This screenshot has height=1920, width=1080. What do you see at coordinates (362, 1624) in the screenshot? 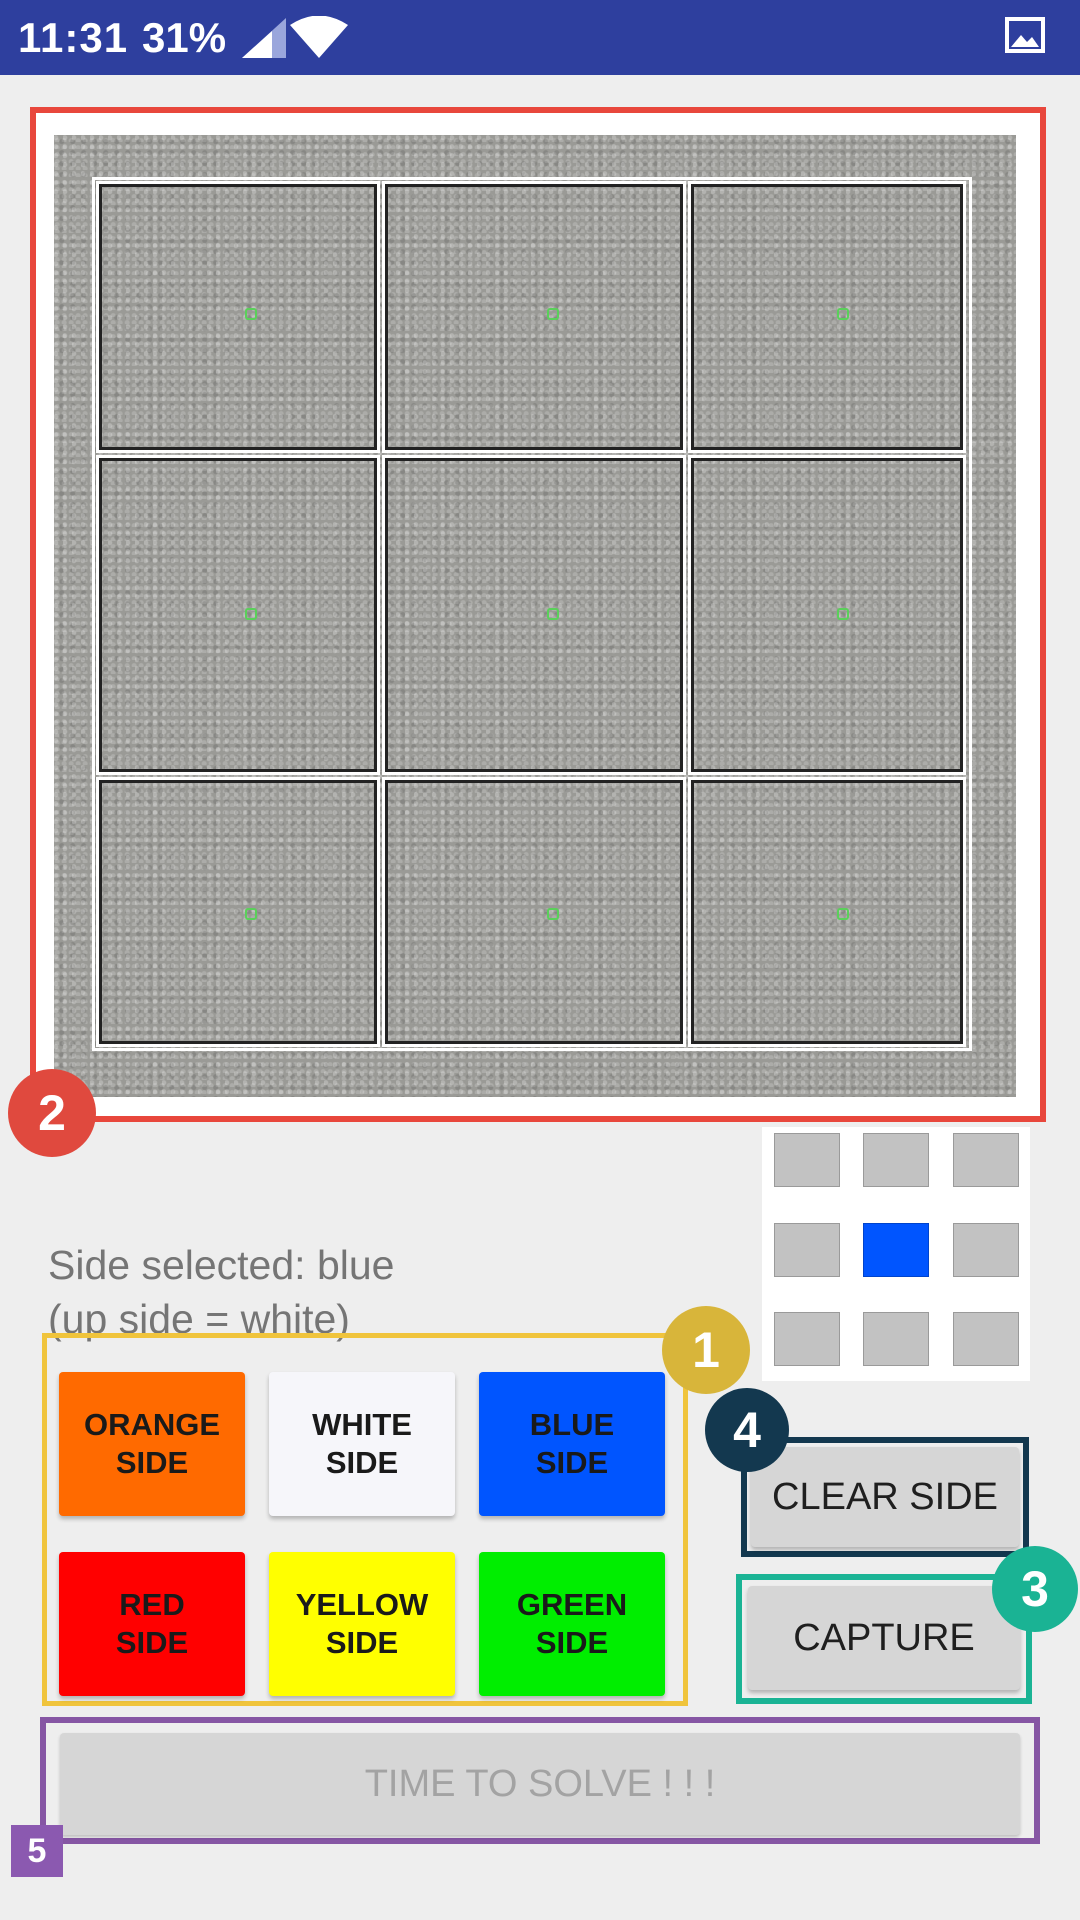
I see `yellow-side-button: YELLOW SIDE` at bounding box center [362, 1624].